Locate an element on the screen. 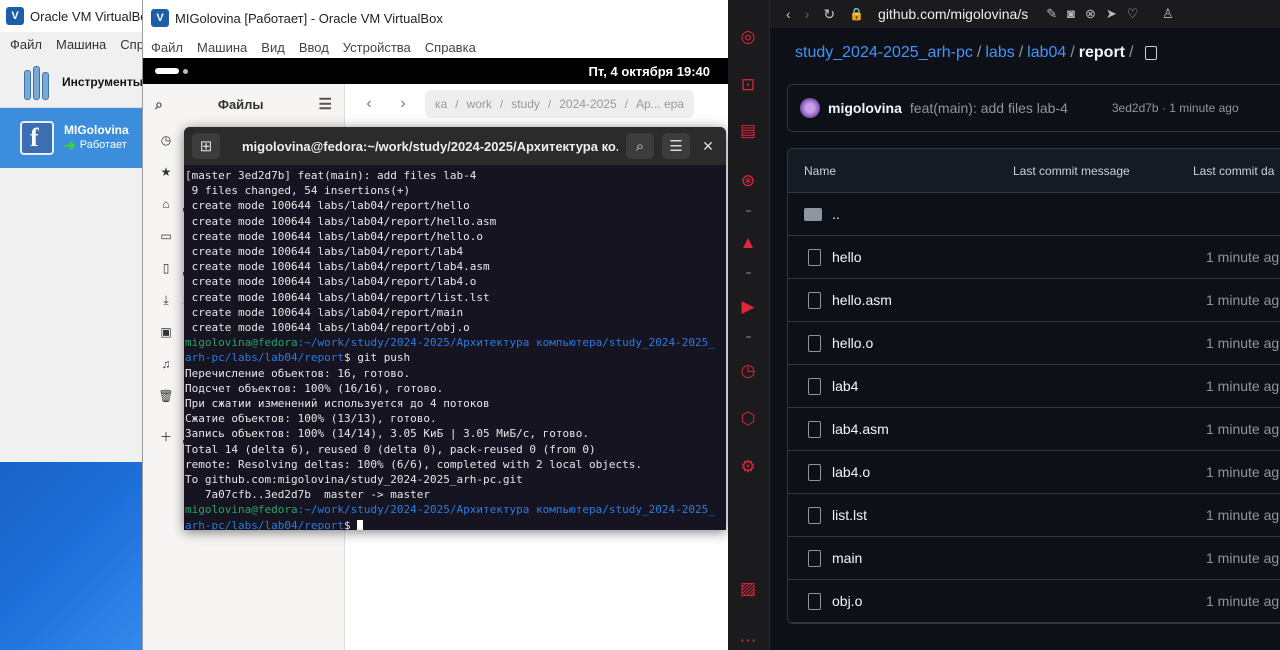  toolbar-actions: ✎◙⊗➤♡ ♙ is located at coordinates (1114, 14).